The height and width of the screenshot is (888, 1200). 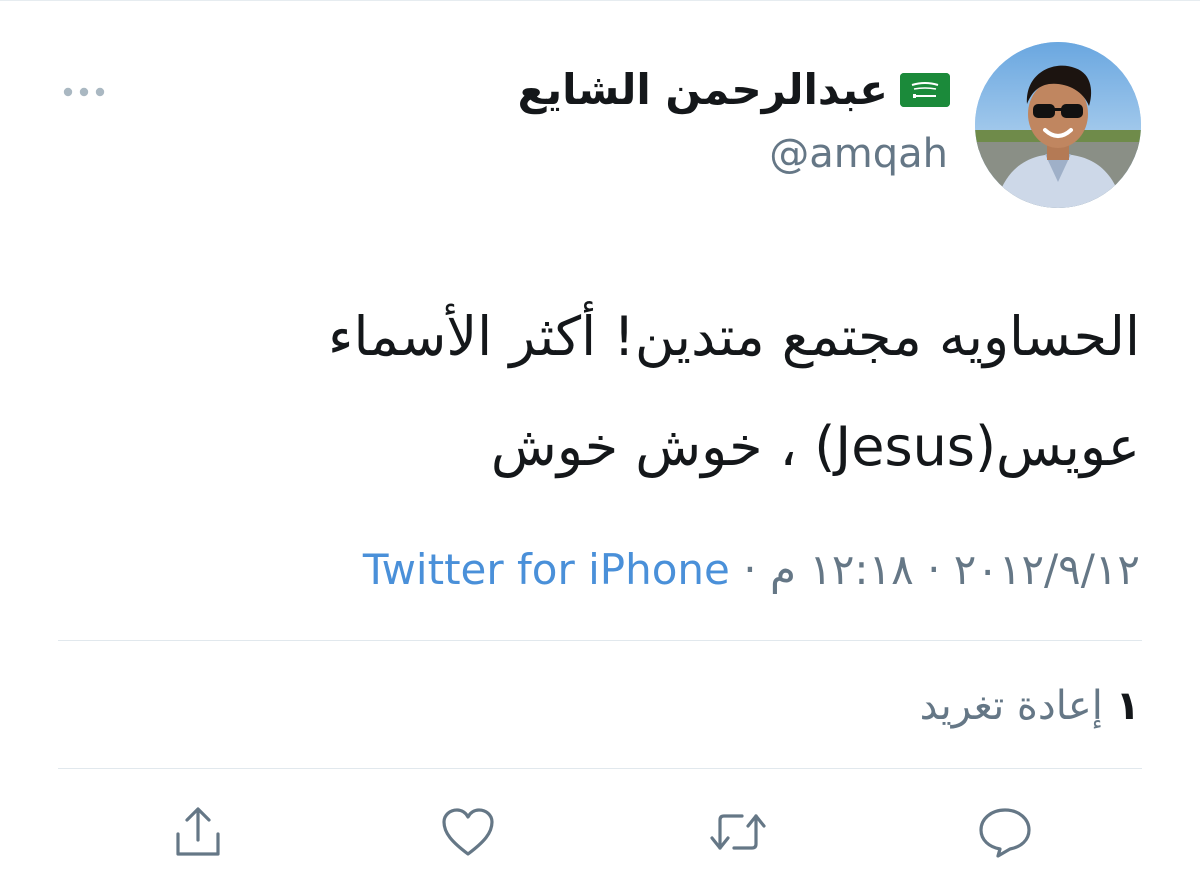 I want to click on saudi-flag-icon, so click(x=925, y=90).